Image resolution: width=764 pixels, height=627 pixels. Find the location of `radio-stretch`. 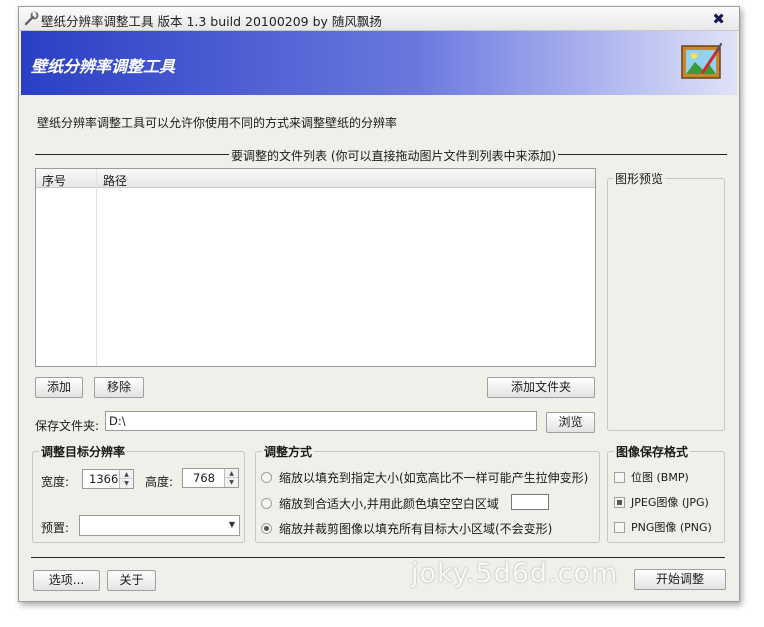

radio-stretch is located at coordinates (266, 477).